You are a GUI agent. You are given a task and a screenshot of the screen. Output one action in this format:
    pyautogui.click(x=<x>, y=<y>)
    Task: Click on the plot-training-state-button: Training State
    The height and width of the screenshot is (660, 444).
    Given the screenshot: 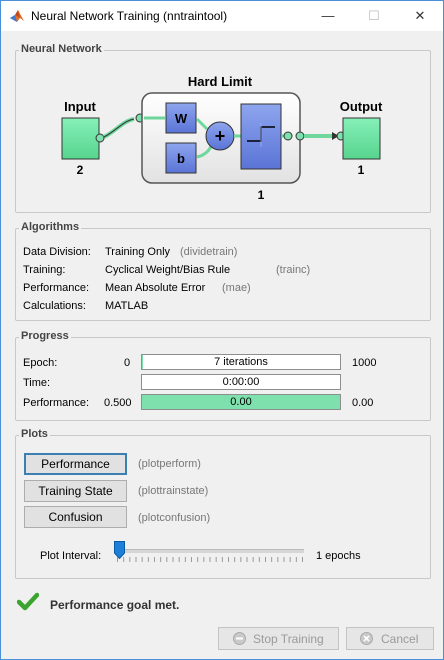 What is the action you would take?
    pyautogui.click(x=75, y=491)
    